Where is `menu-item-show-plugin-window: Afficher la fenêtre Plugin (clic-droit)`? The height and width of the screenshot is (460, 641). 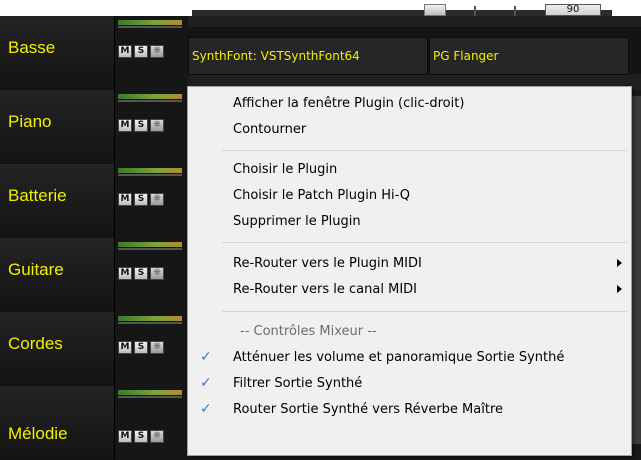
menu-item-show-plugin-window: Afficher la fenêtre Plugin (clic-droit) is located at coordinates (409, 104).